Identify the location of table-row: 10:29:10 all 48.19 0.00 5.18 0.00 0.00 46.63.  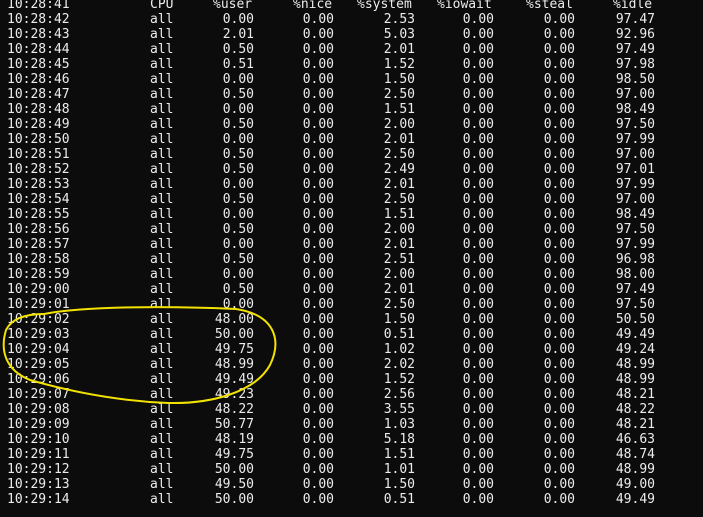
(351, 439).